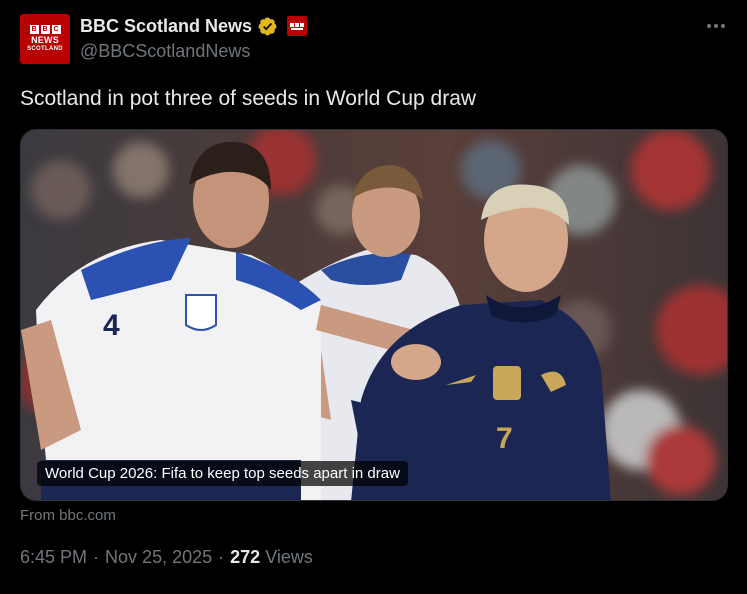  Describe the element at coordinates (111, 325) in the screenshot. I see `england-shirt-number: 4` at that location.